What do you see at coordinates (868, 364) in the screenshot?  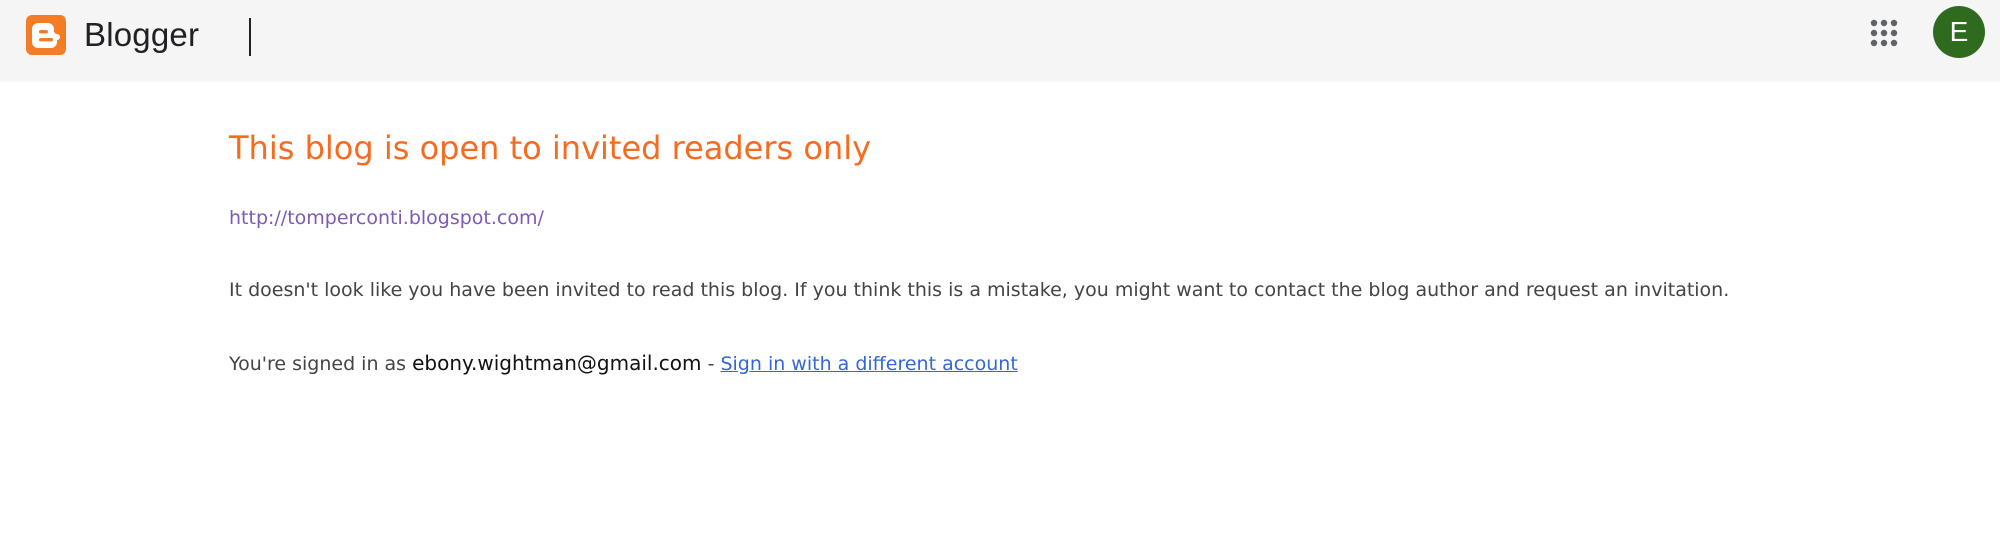 I see `switch-account-link: Sign in with a different account` at bounding box center [868, 364].